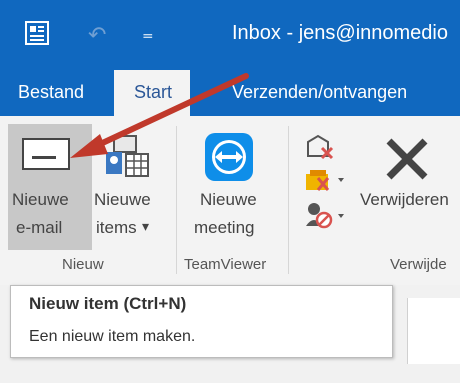 This screenshot has width=460, height=383. Describe the element at coordinates (108, 303) in the screenshot. I see `tooltip-title: Nieuw item (Ctrl+N)` at that location.